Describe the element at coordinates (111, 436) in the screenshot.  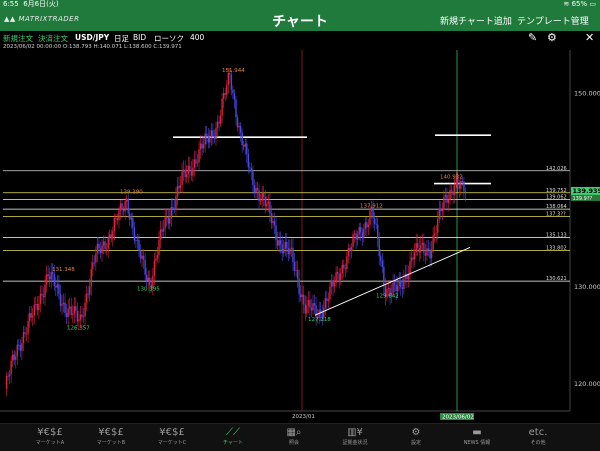
I see `tab-market-b: ¥€$£マーケットB` at that location.